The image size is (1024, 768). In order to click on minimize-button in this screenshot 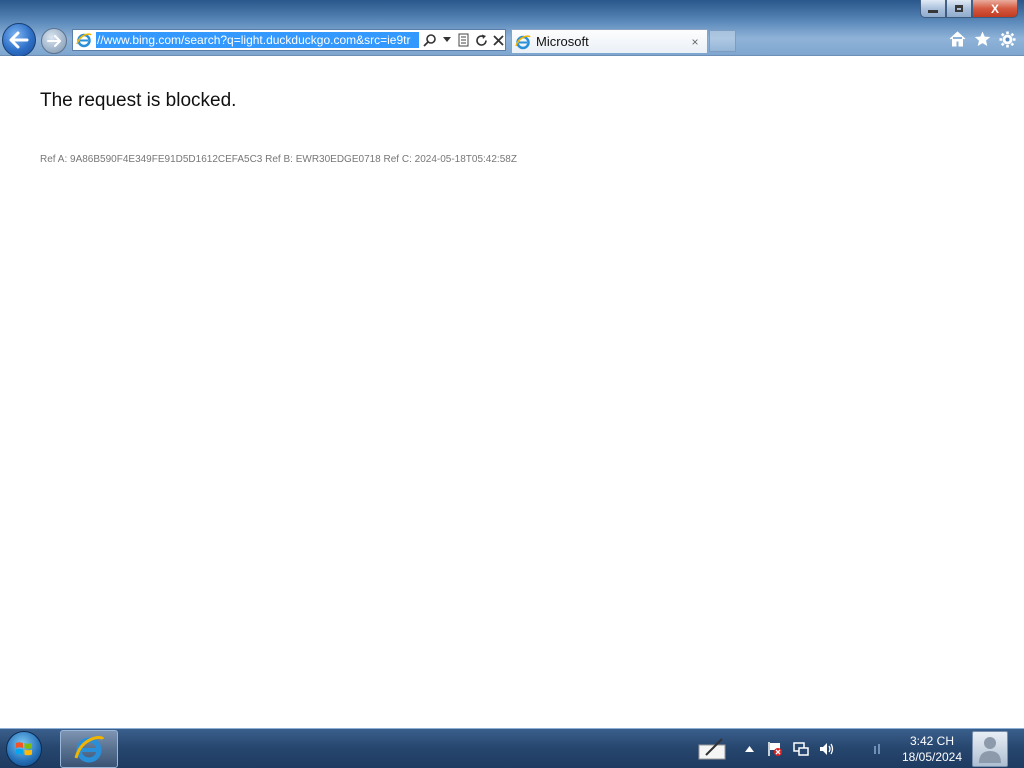, I will do `click(933, 9)`.